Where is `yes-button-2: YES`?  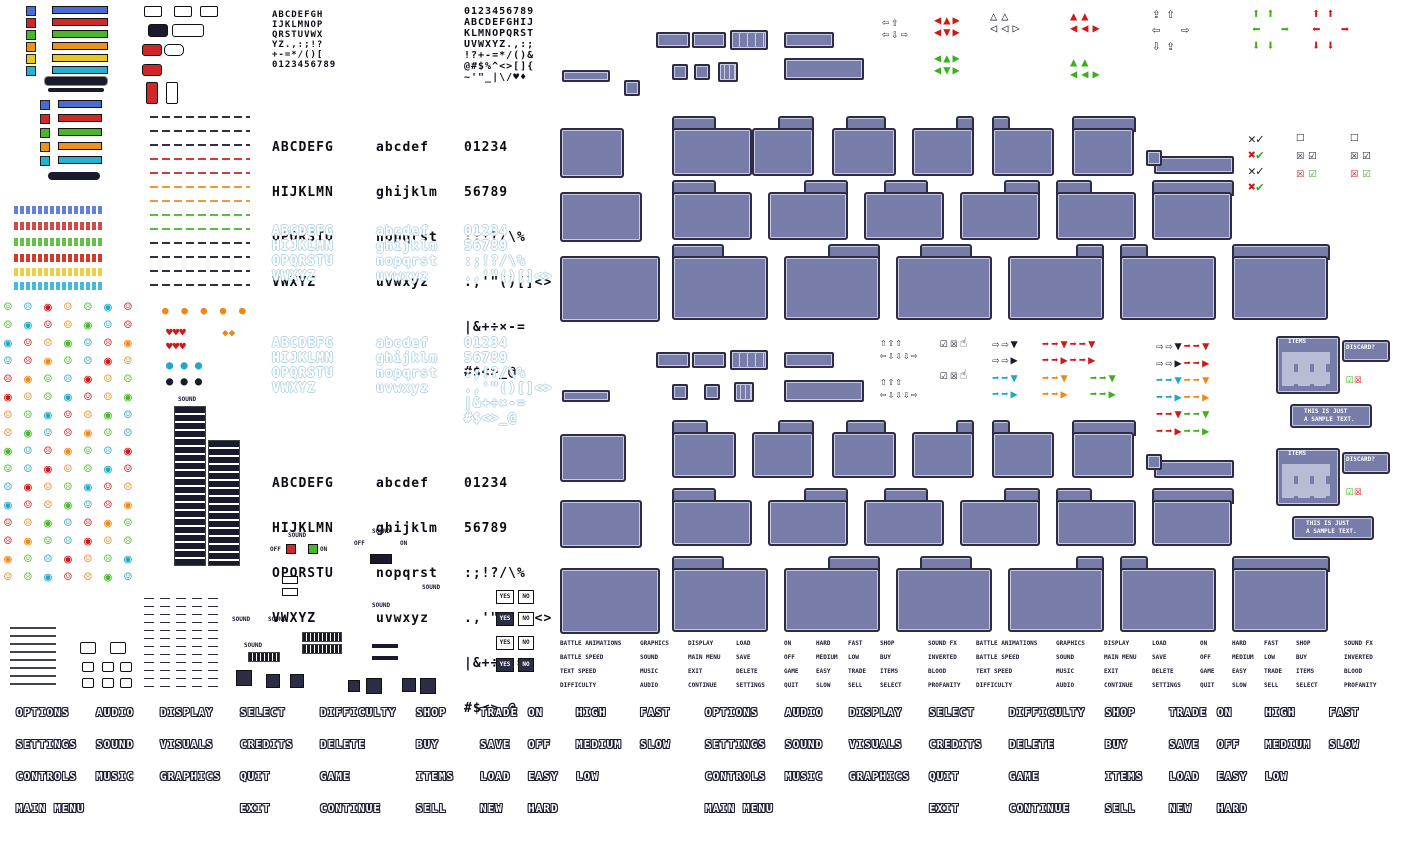
yes-button-2: YES is located at coordinates (505, 619).